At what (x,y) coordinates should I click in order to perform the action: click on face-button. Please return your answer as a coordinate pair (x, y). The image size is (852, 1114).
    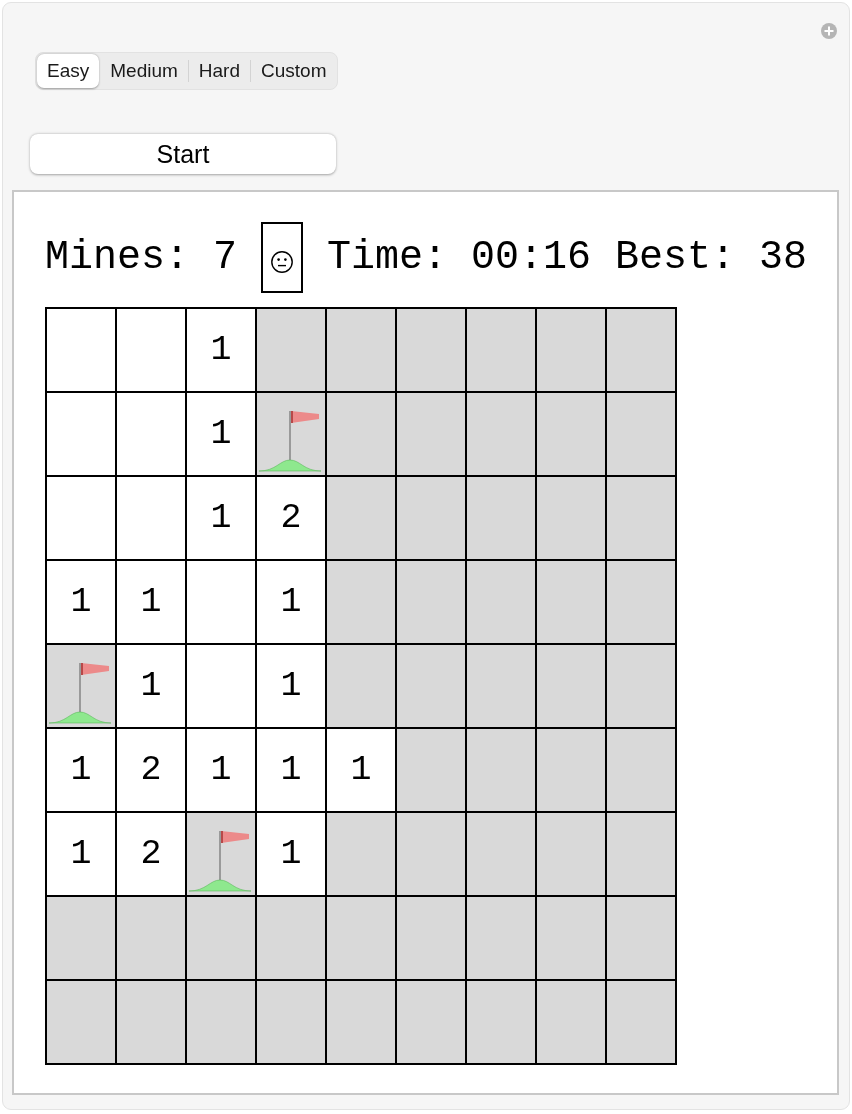
    Looking at the image, I should click on (282, 257).